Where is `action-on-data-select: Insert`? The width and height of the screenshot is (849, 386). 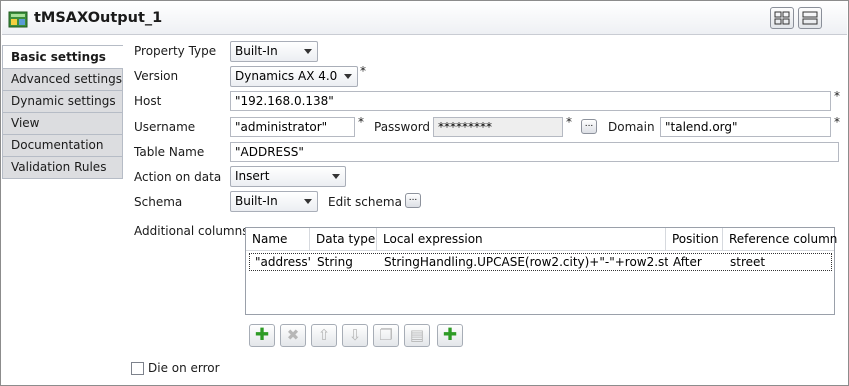 action-on-data-select: Insert is located at coordinates (288, 176).